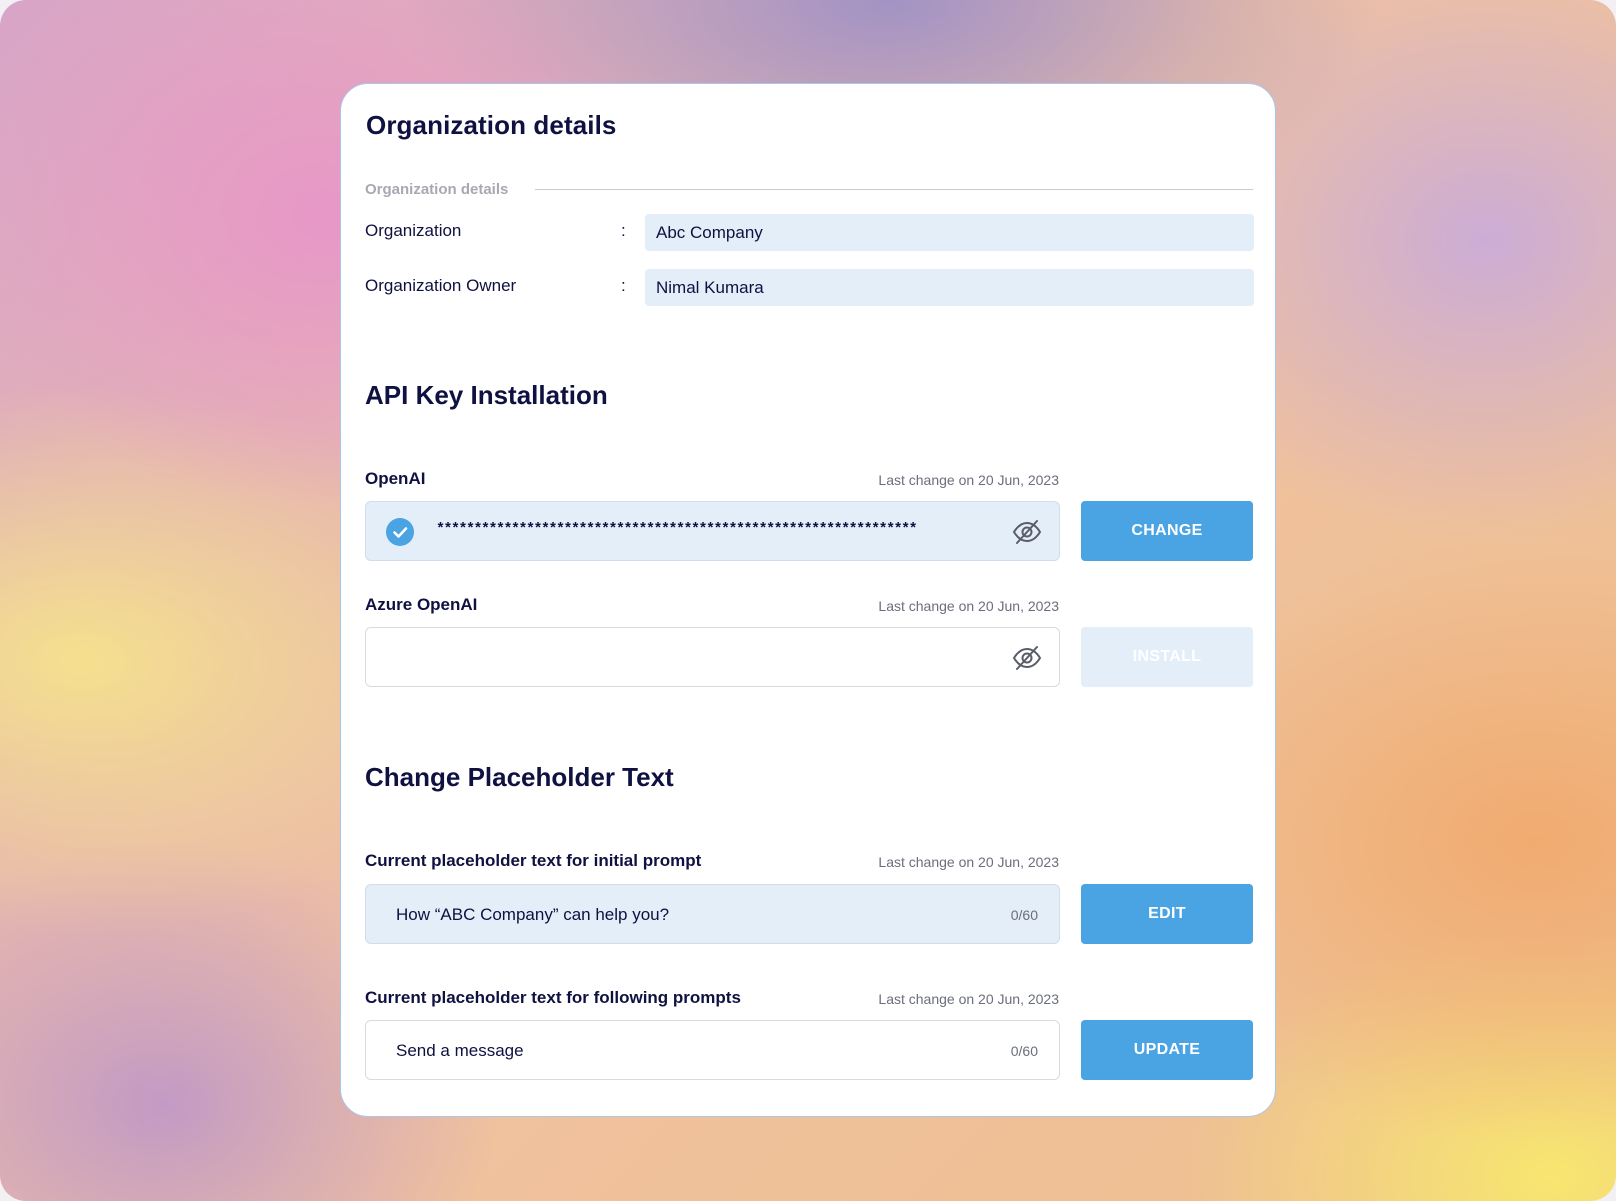 The width and height of the screenshot is (1616, 1201). What do you see at coordinates (1167, 914) in the screenshot?
I see `edit-button: EDIT` at bounding box center [1167, 914].